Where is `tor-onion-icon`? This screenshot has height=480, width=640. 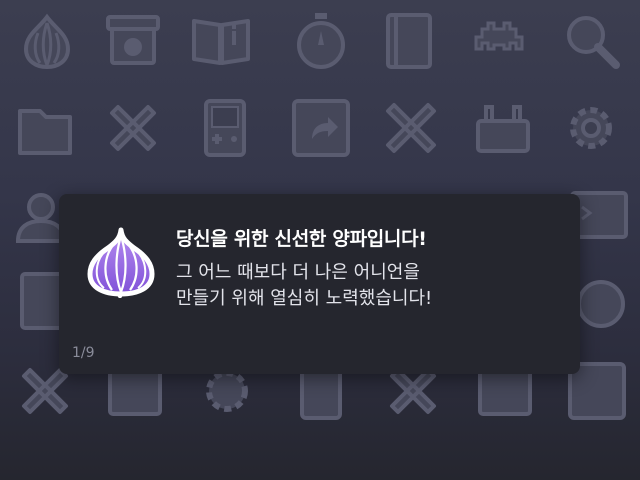
tor-onion-icon is located at coordinates (121, 262).